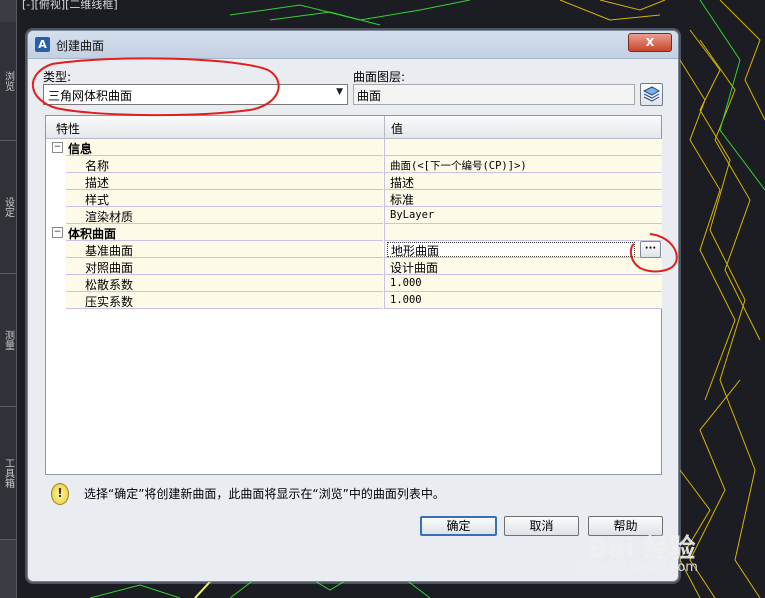 This screenshot has width=765, height=598. What do you see at coordinates (97, 183) in the screenshot?
I see `property-name: 描述` at bounding box center [97, 183].